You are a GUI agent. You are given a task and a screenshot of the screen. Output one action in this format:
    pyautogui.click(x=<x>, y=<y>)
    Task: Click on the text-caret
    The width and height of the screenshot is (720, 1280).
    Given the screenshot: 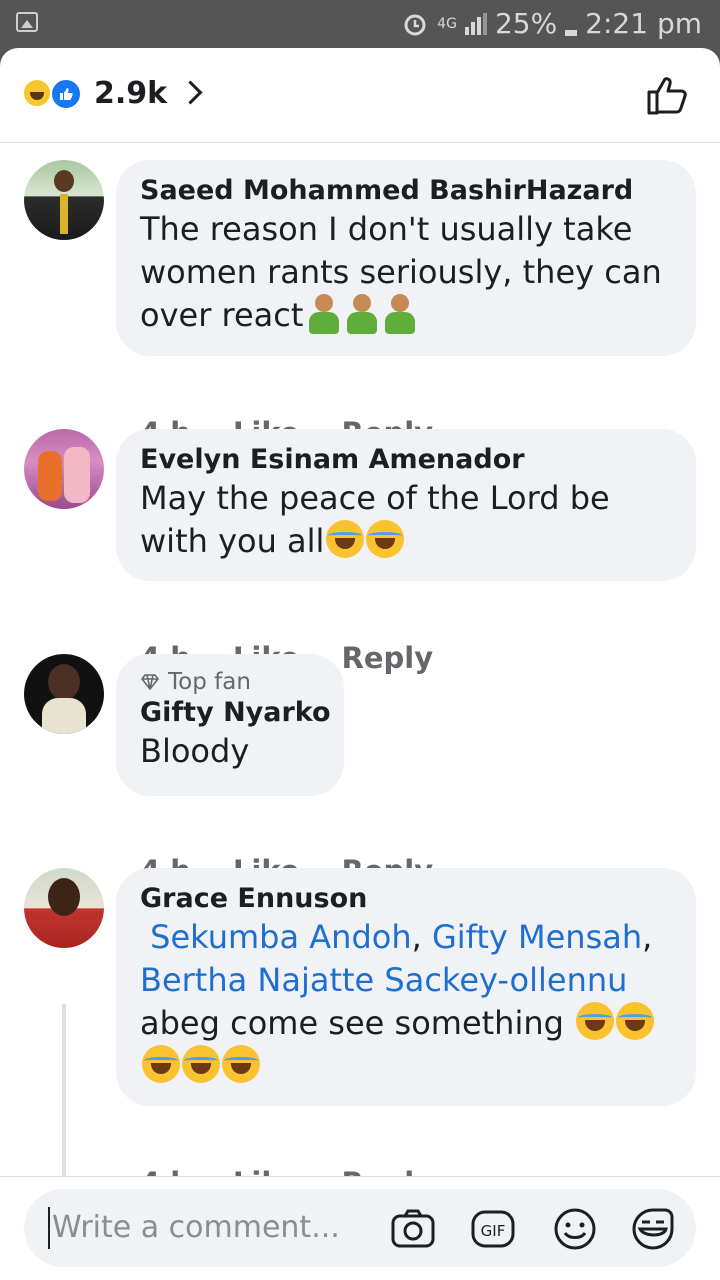 What is the action you would take?
    pyautogui.click(x=49, y=1228)
    